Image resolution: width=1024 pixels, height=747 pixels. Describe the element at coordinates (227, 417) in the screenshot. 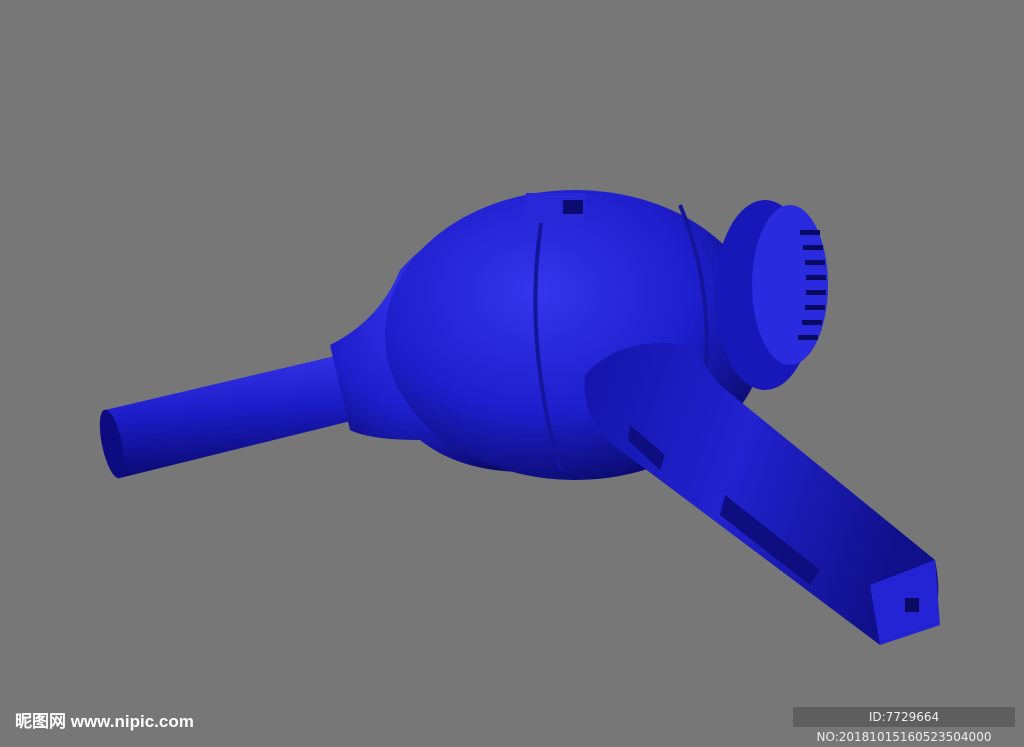

I see `nozzle` at that location.